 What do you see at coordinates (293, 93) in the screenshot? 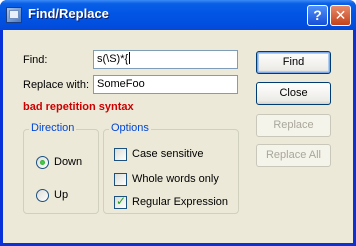
I see `close-button: Close` at bounding box center [293, 93].